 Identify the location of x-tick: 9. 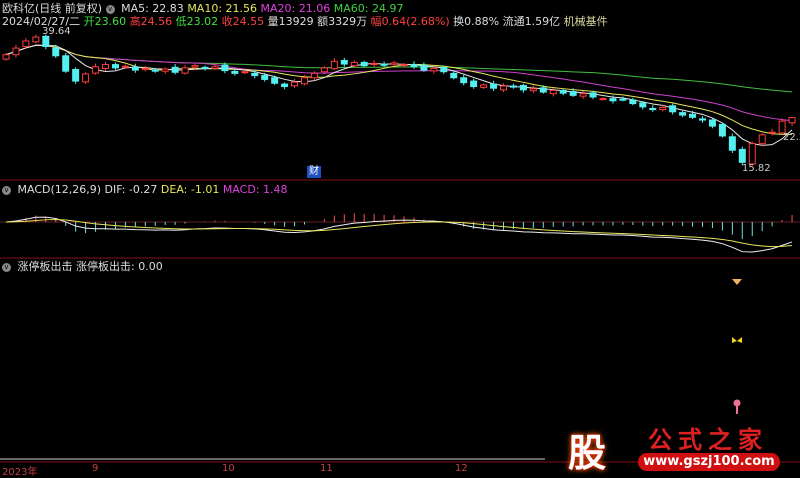
(95, 468).